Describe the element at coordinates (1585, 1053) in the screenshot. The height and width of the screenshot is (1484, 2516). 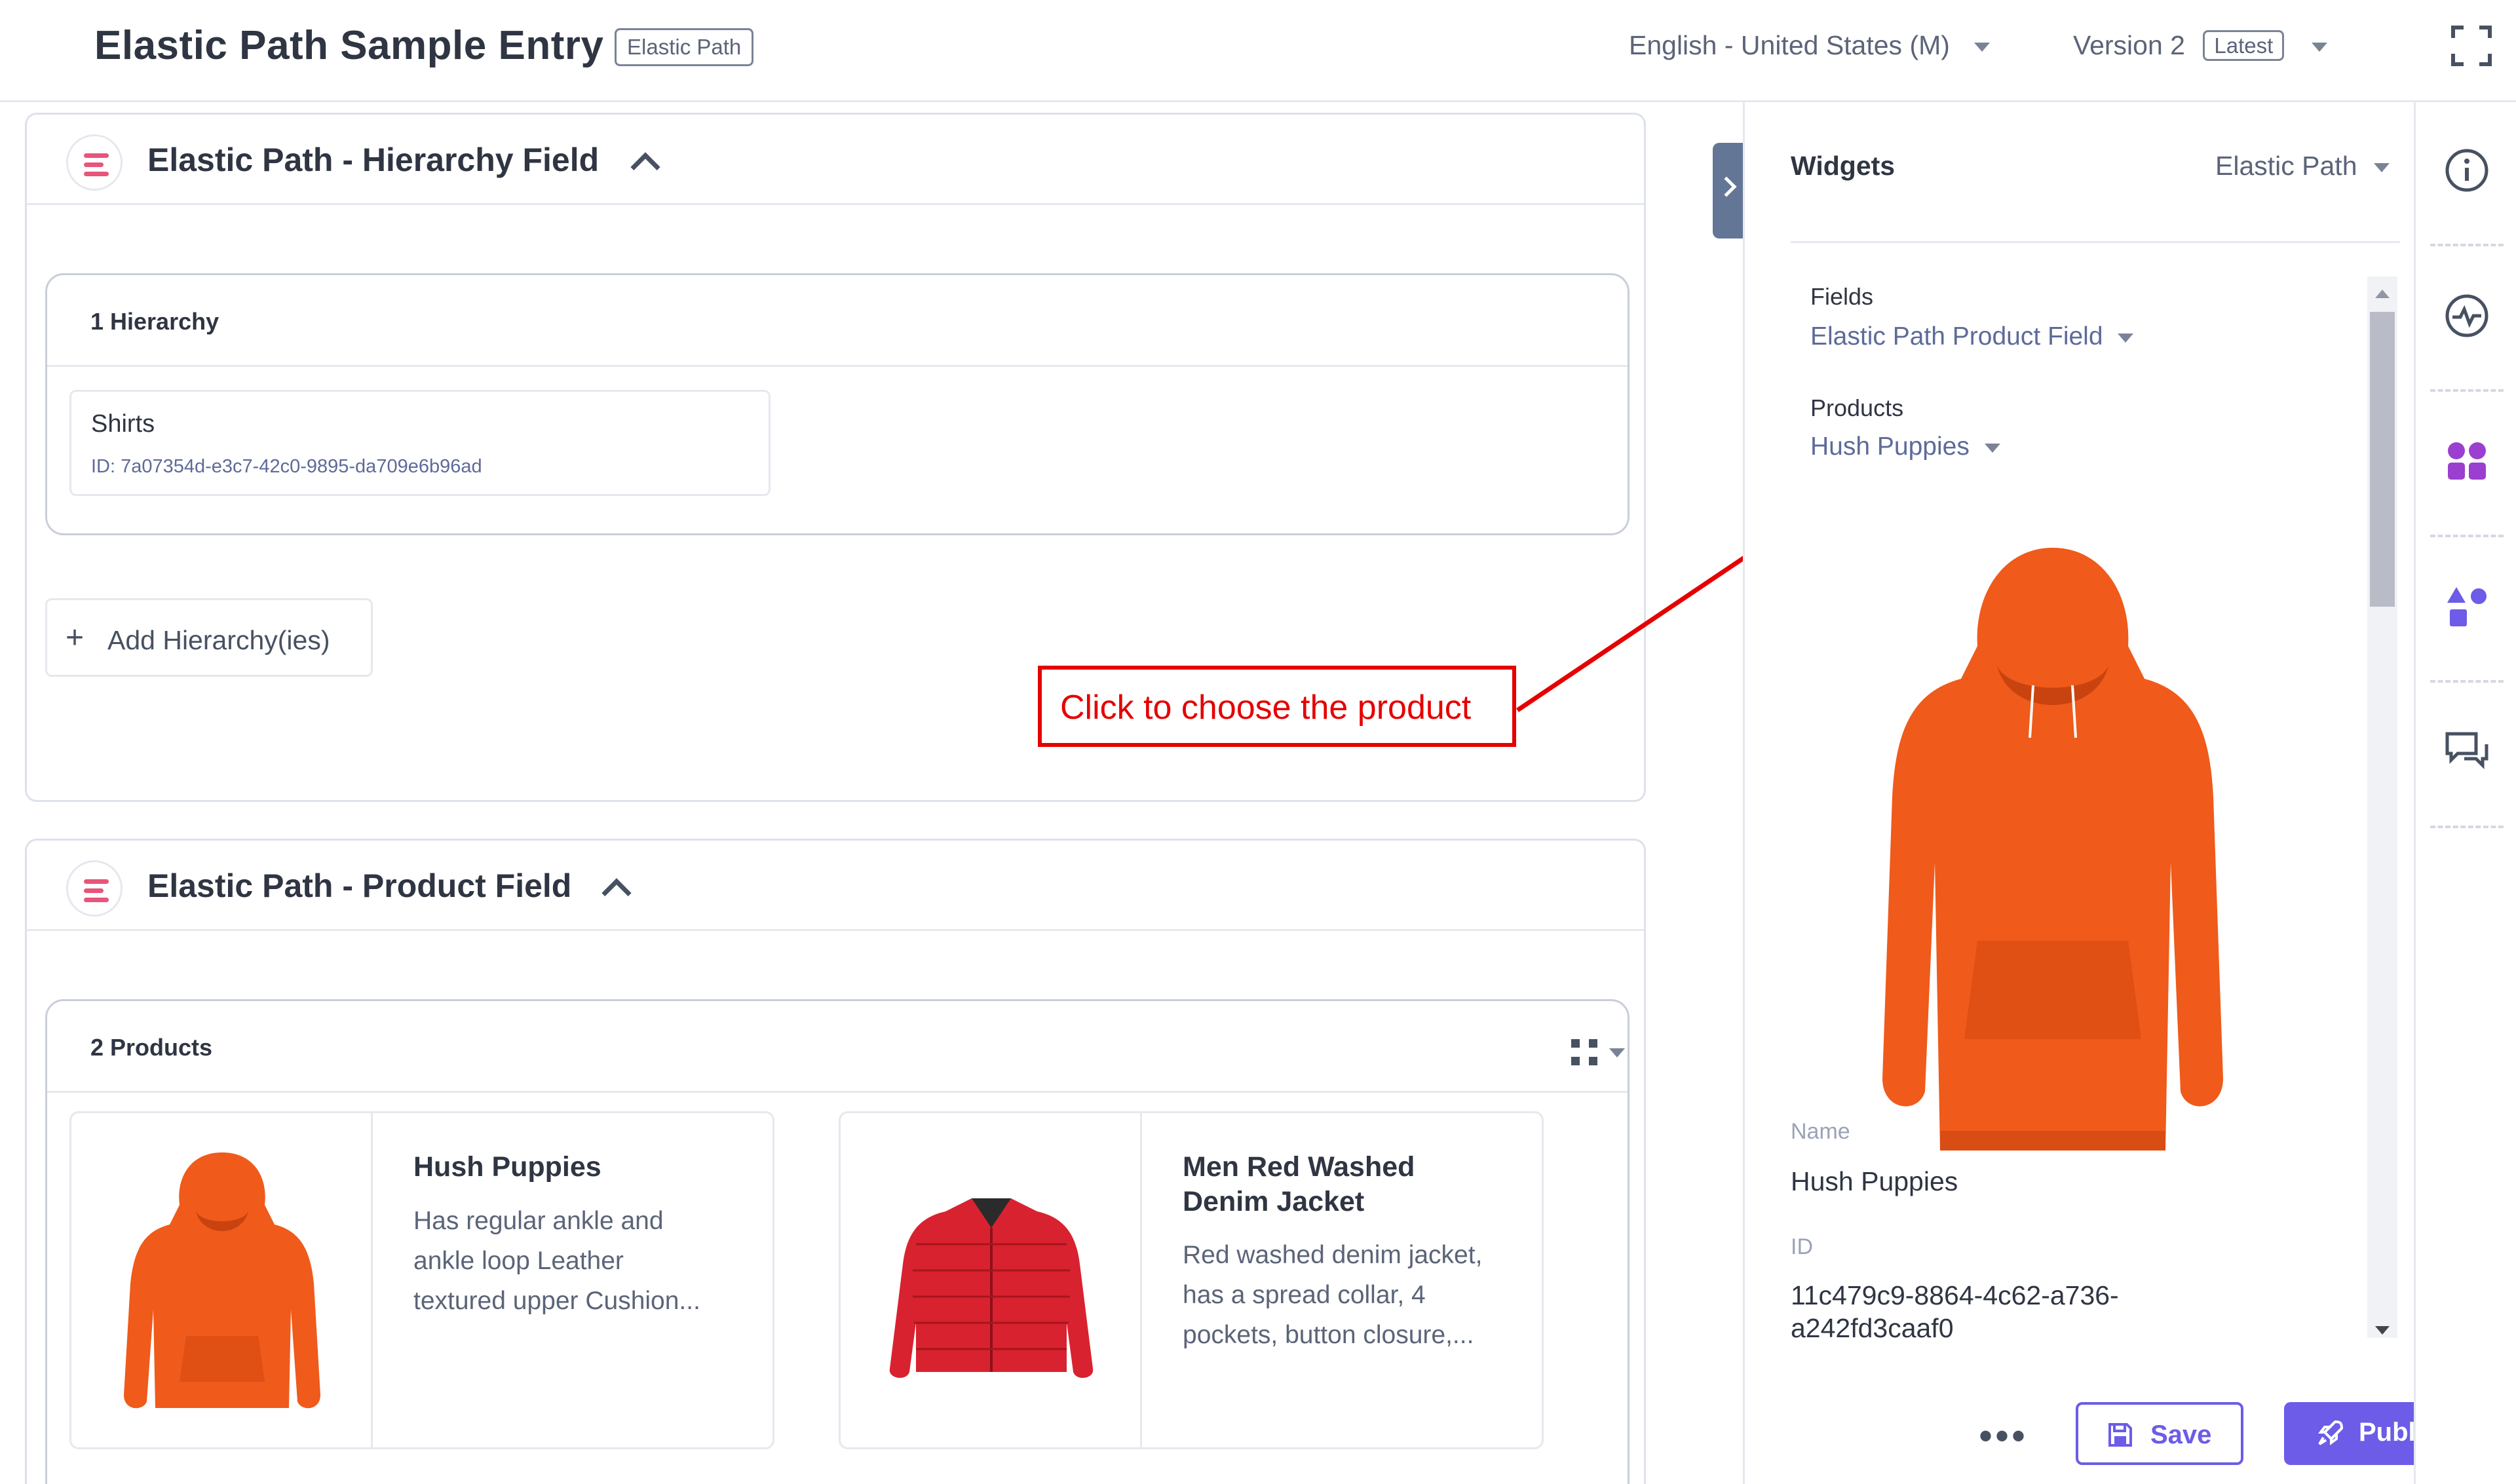
I see `grid-view-icon` at that location.